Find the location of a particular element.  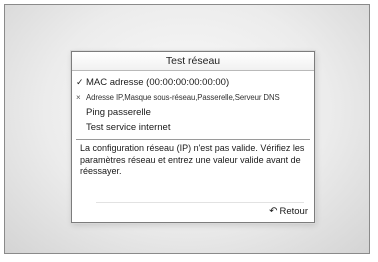

test-step-mac-address: ✓ MAC adresse (00:00:00:00:00:00) is located at coordinates (195, 82).